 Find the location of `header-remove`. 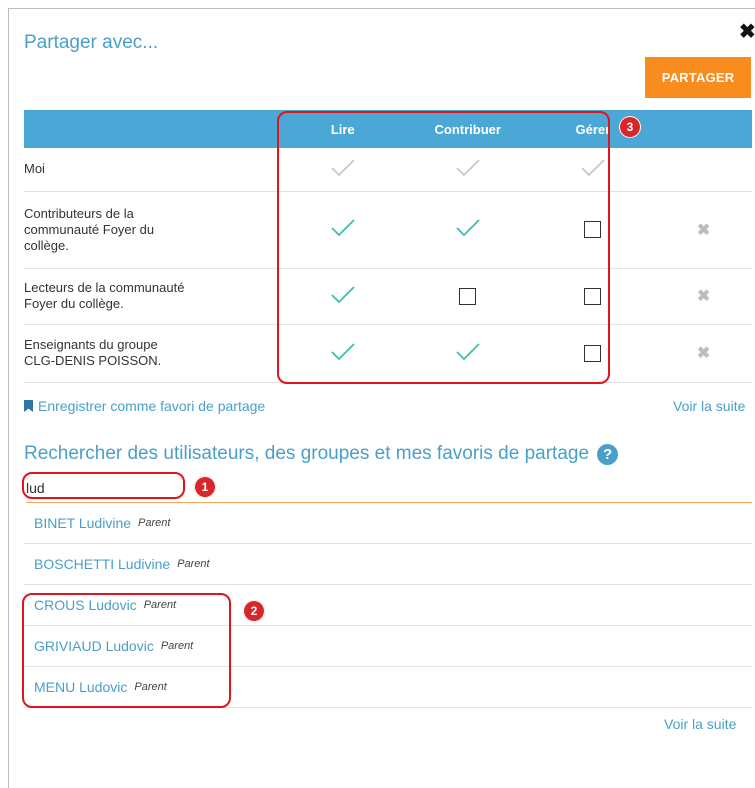

header-remove is located at coordinates (703, 129).